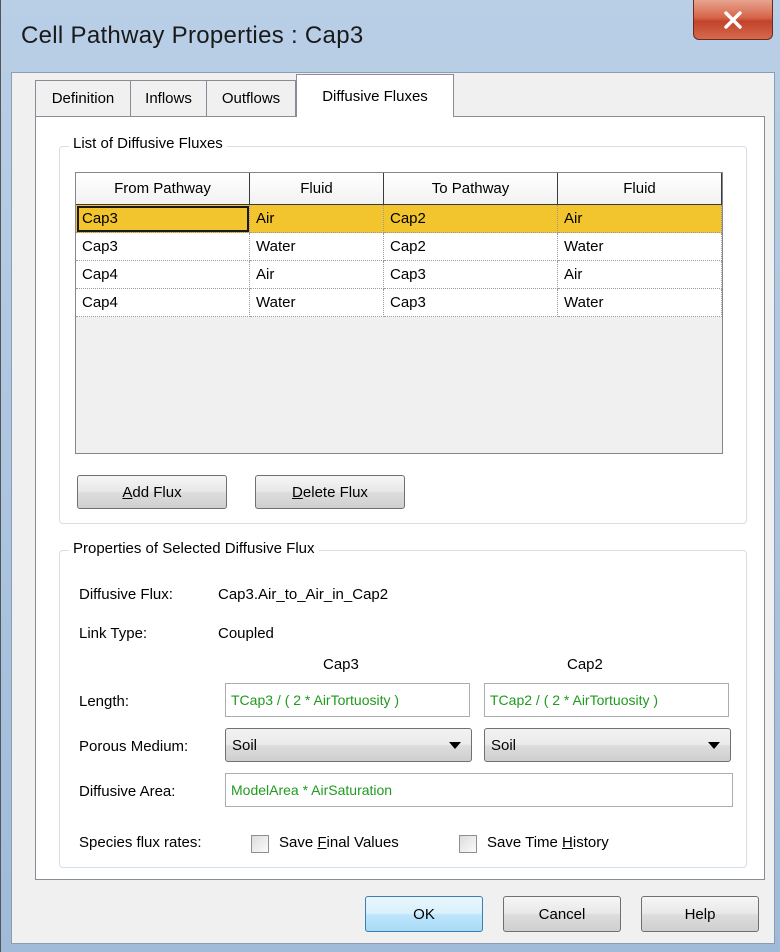 The height and width of the screenshot is (952, 780). I want to click on save-final-values-label: Save Final Values, so click(339, 842).